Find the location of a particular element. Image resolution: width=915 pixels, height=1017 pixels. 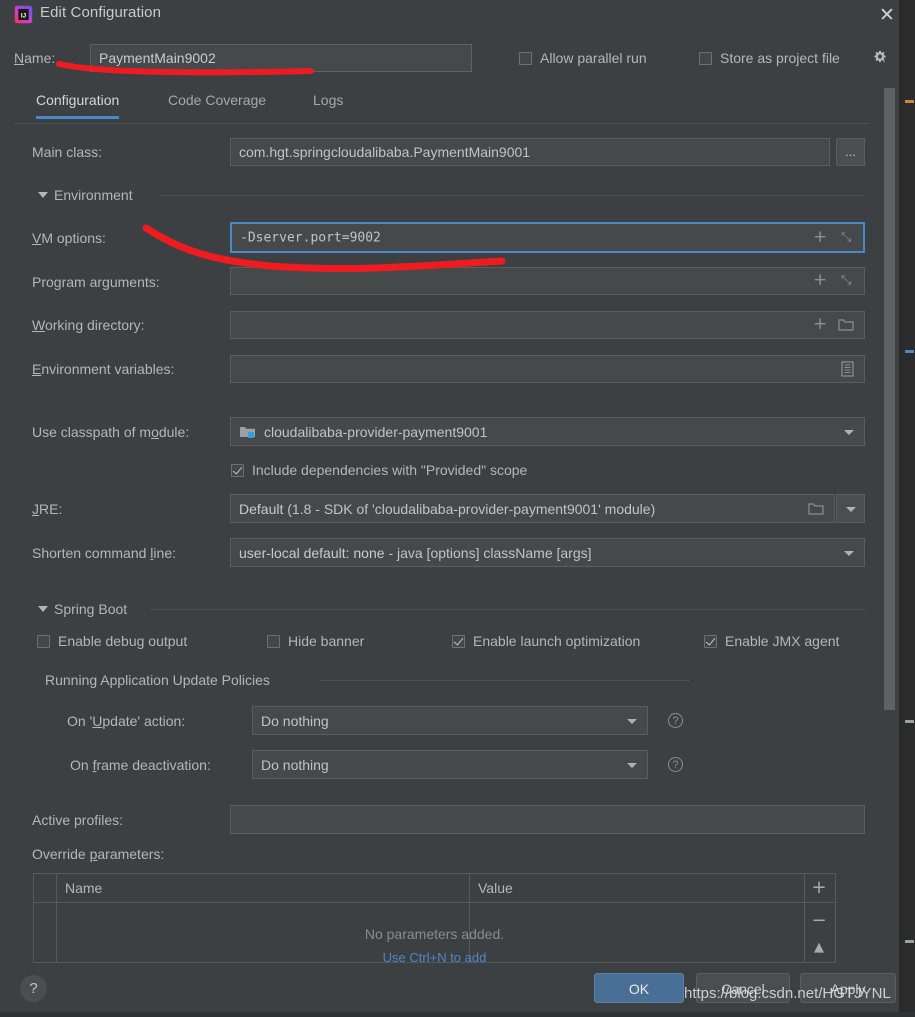

on-frame-deactivation-label: On frame deactivation: is located at coordinates (140, 765).